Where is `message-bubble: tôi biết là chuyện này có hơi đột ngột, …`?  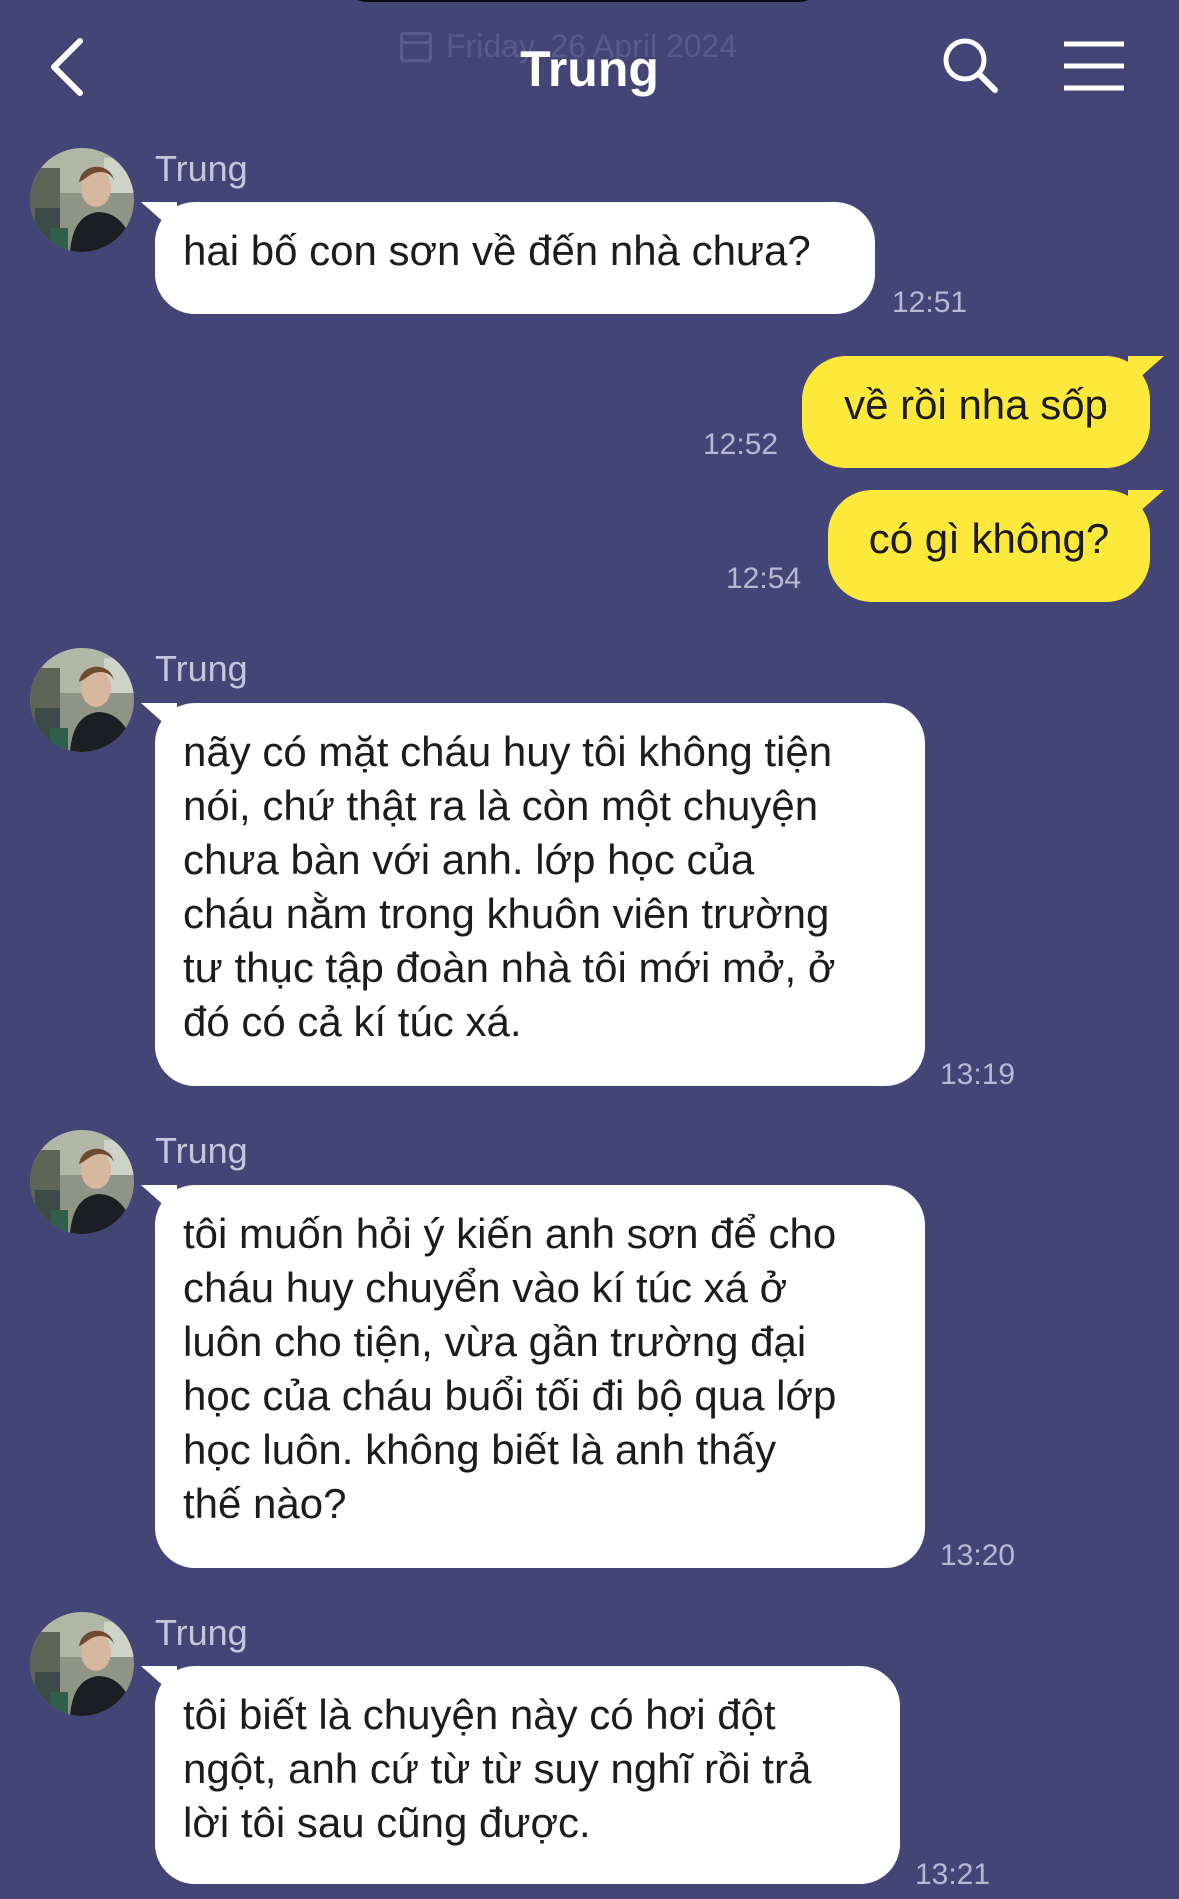
message-bubble: tôi biết là chuyện này có hơi đột ngột, … is located at coordinates (527, 1775).